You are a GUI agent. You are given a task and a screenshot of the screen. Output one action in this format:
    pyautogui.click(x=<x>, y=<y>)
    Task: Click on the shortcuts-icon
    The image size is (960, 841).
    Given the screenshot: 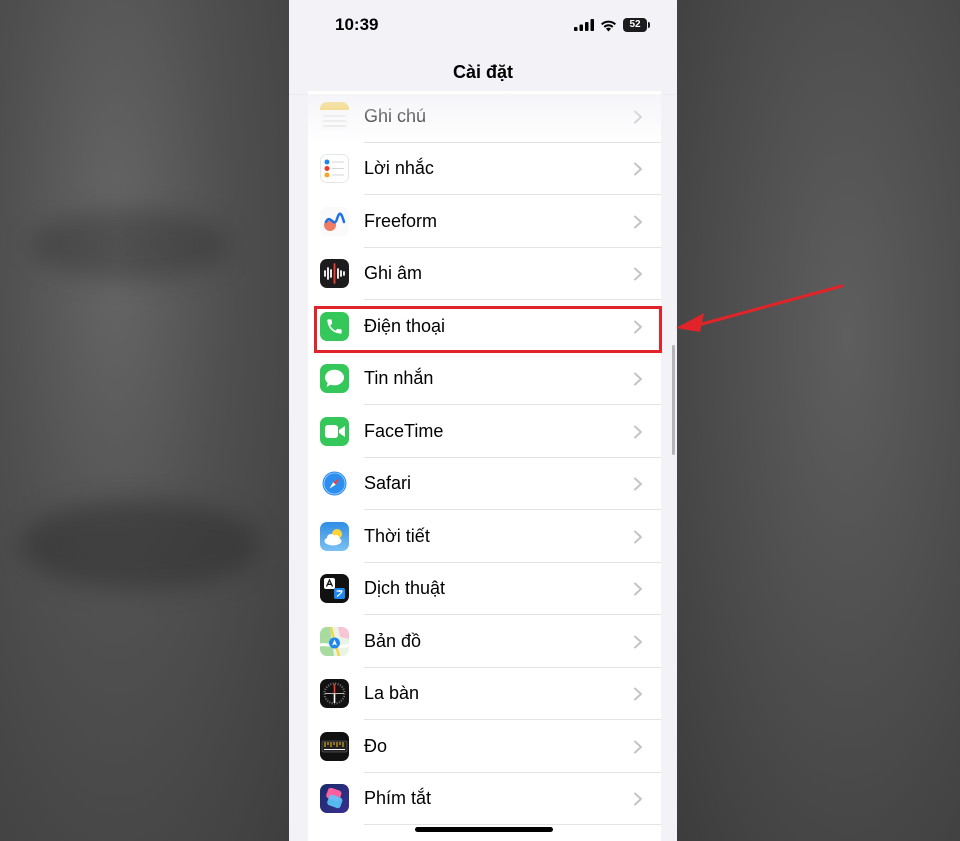 What is the action you would take?
    pyautogui.click(x=334, y=798)
    